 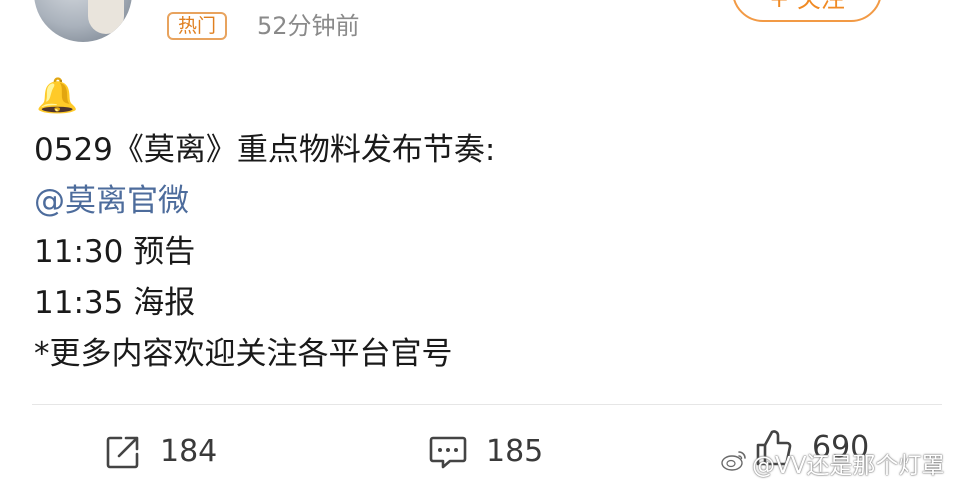 I want to click on follow-button-label: + 关注, so click(x=807, y=7).